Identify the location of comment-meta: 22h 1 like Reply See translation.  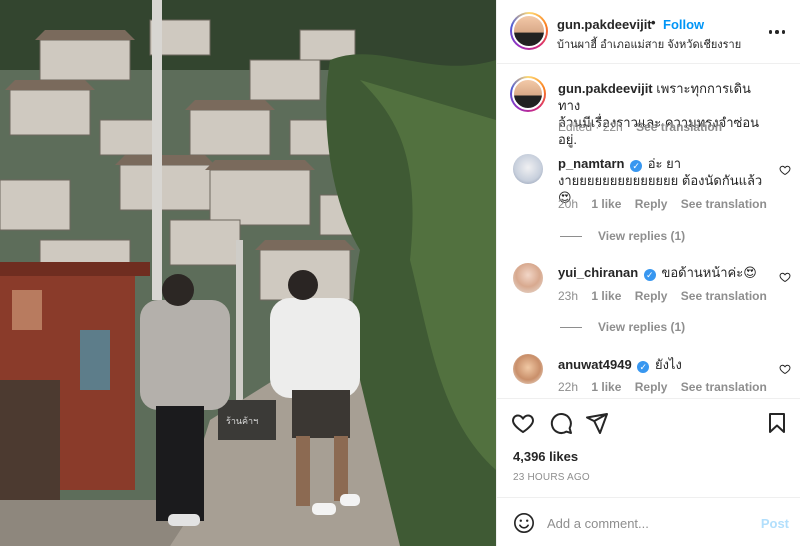
(667, 387).